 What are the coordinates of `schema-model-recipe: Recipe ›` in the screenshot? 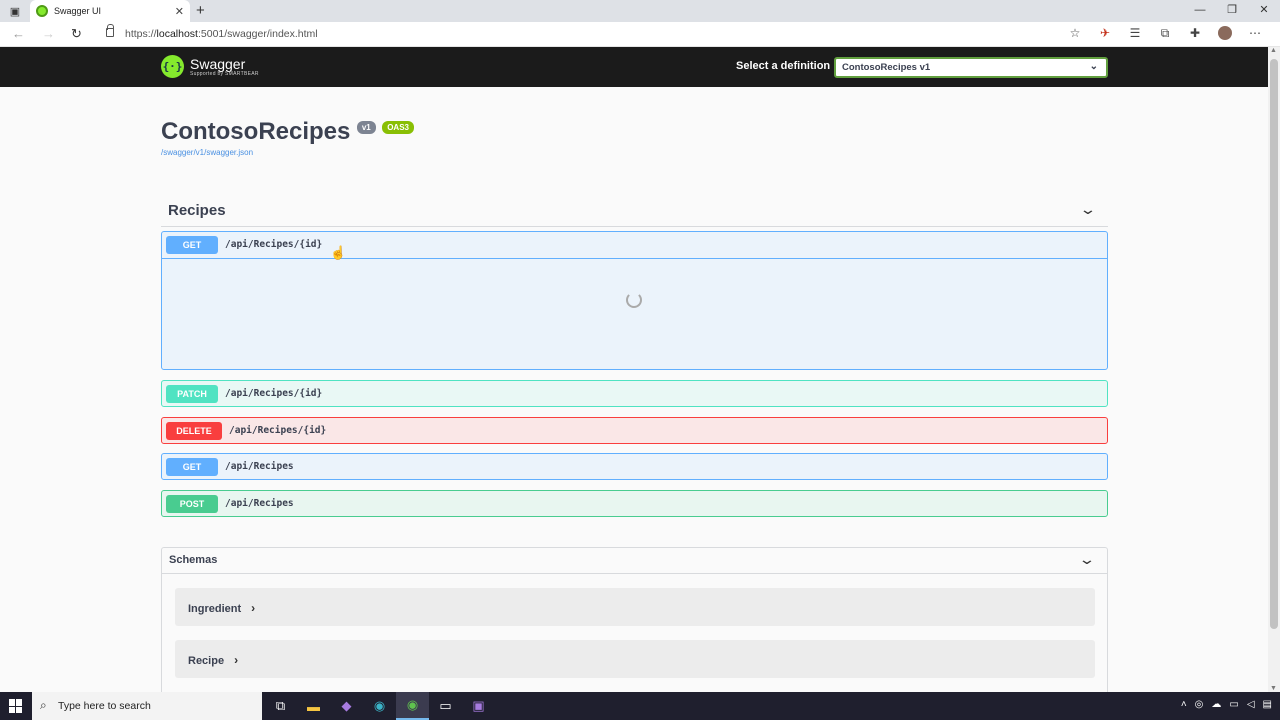 It's located at (635, 659).